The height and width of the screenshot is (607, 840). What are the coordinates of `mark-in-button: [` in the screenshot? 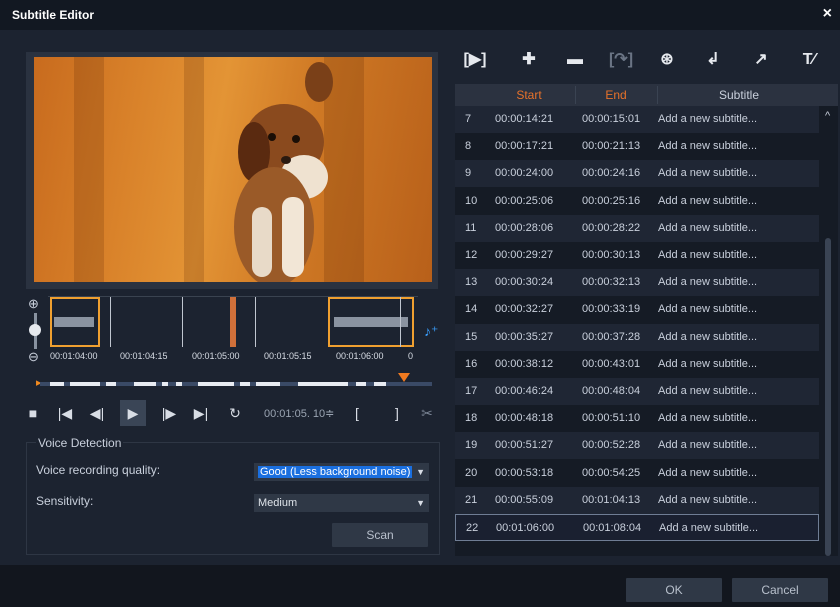 It's located at (357, 413).